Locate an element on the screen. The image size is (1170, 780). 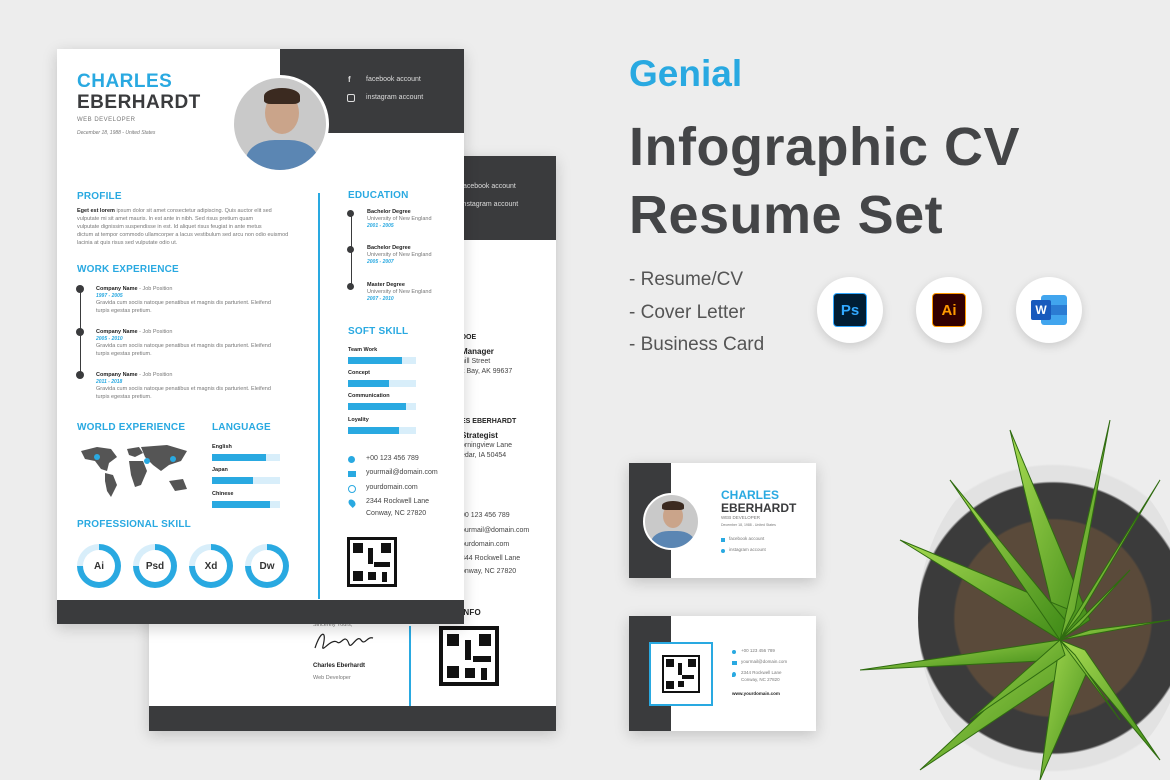
cover-social-instagram: instagram account is located at coordinates (490, 204).